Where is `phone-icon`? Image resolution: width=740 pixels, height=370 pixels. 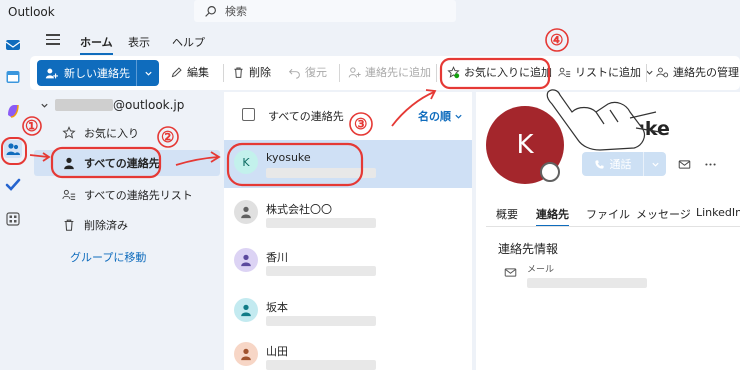 phone-icon is located at coordinates (599, 164).